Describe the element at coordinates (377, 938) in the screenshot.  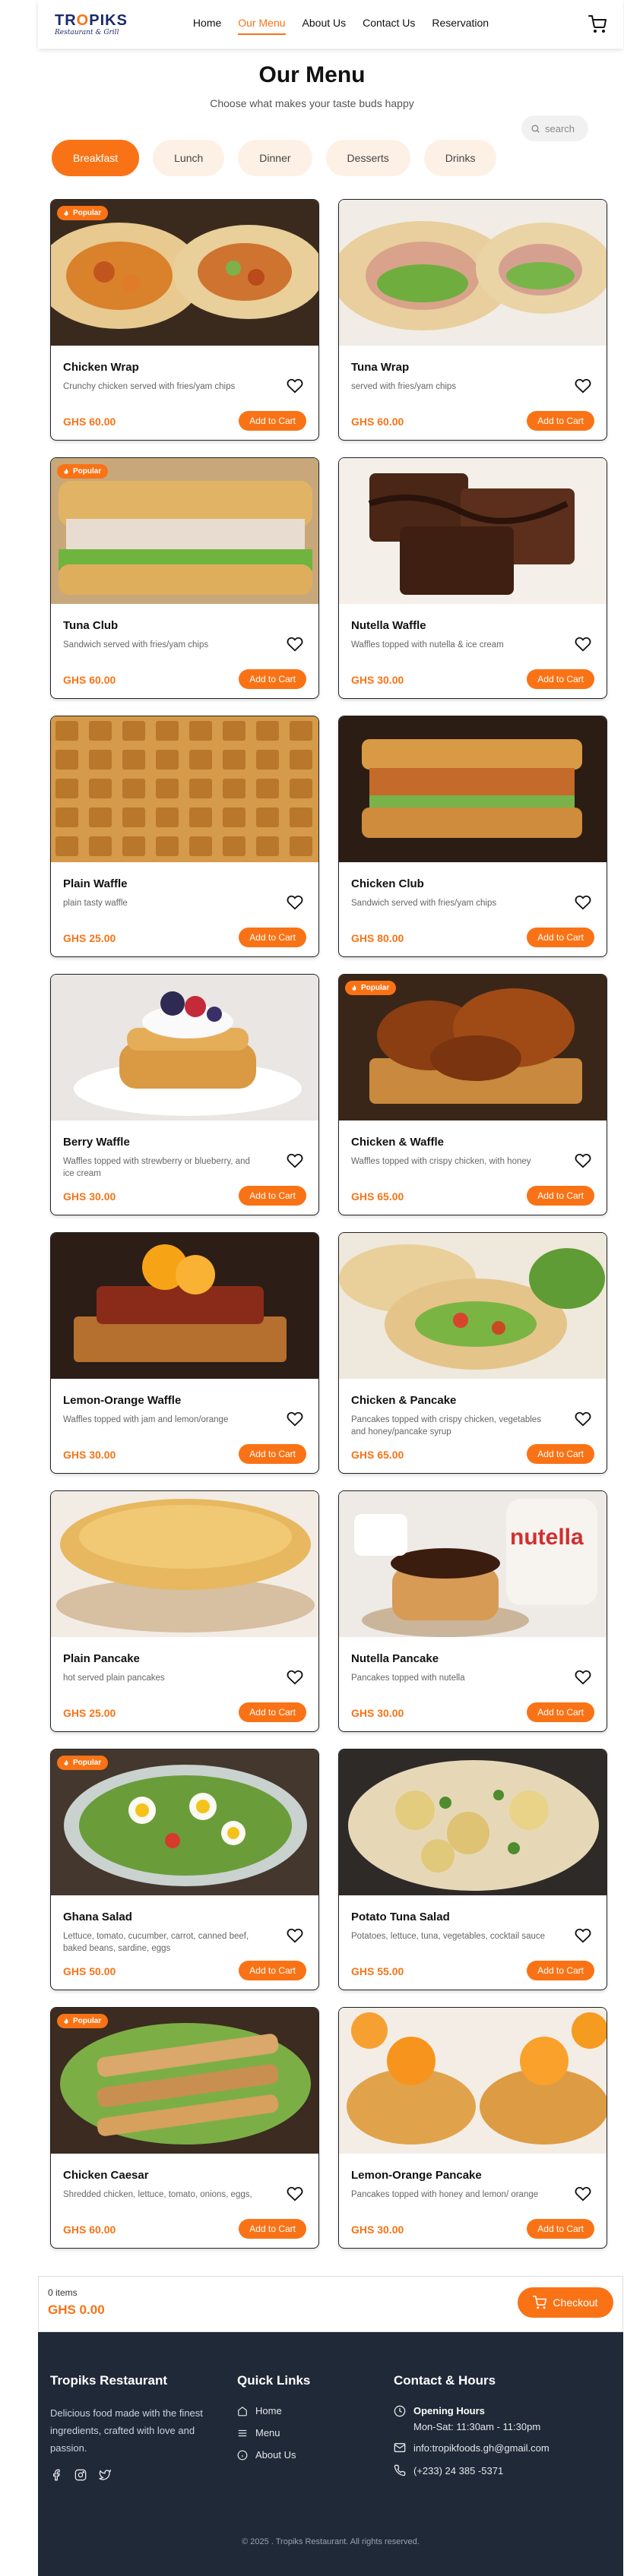
I see `item-price: GHS 80.00` at that location.